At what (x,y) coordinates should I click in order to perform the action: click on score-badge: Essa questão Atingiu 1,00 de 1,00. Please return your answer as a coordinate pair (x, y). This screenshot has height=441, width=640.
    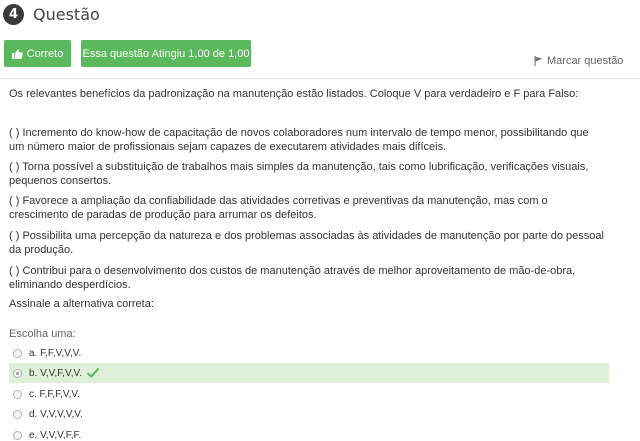
    Looking at the image, I should click on (166, 53).